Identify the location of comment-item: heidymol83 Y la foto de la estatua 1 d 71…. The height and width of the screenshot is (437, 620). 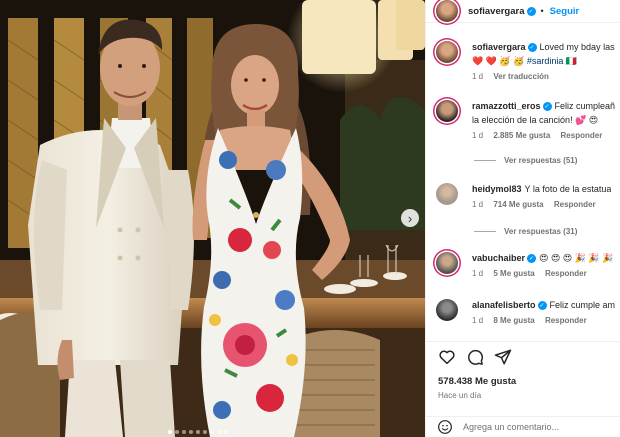
(528, 197).